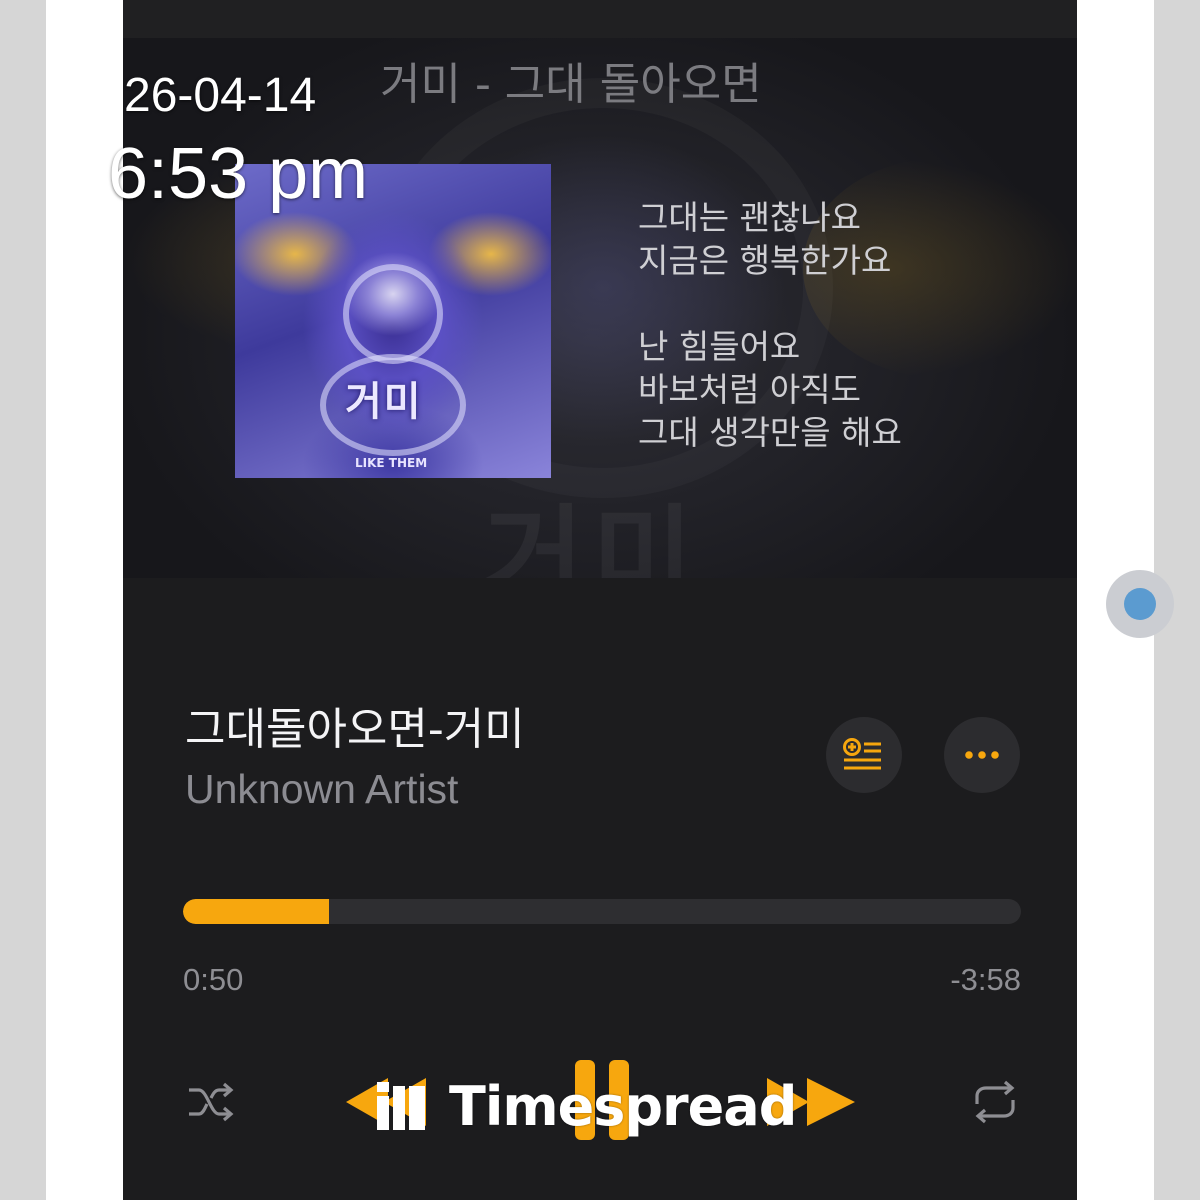 Image resolution: width=1200 pixels, height=1200 pixels. Describe the element at coordinates (985, 979) in the screenshot. I see `remaining-time: -3:58` at that location.